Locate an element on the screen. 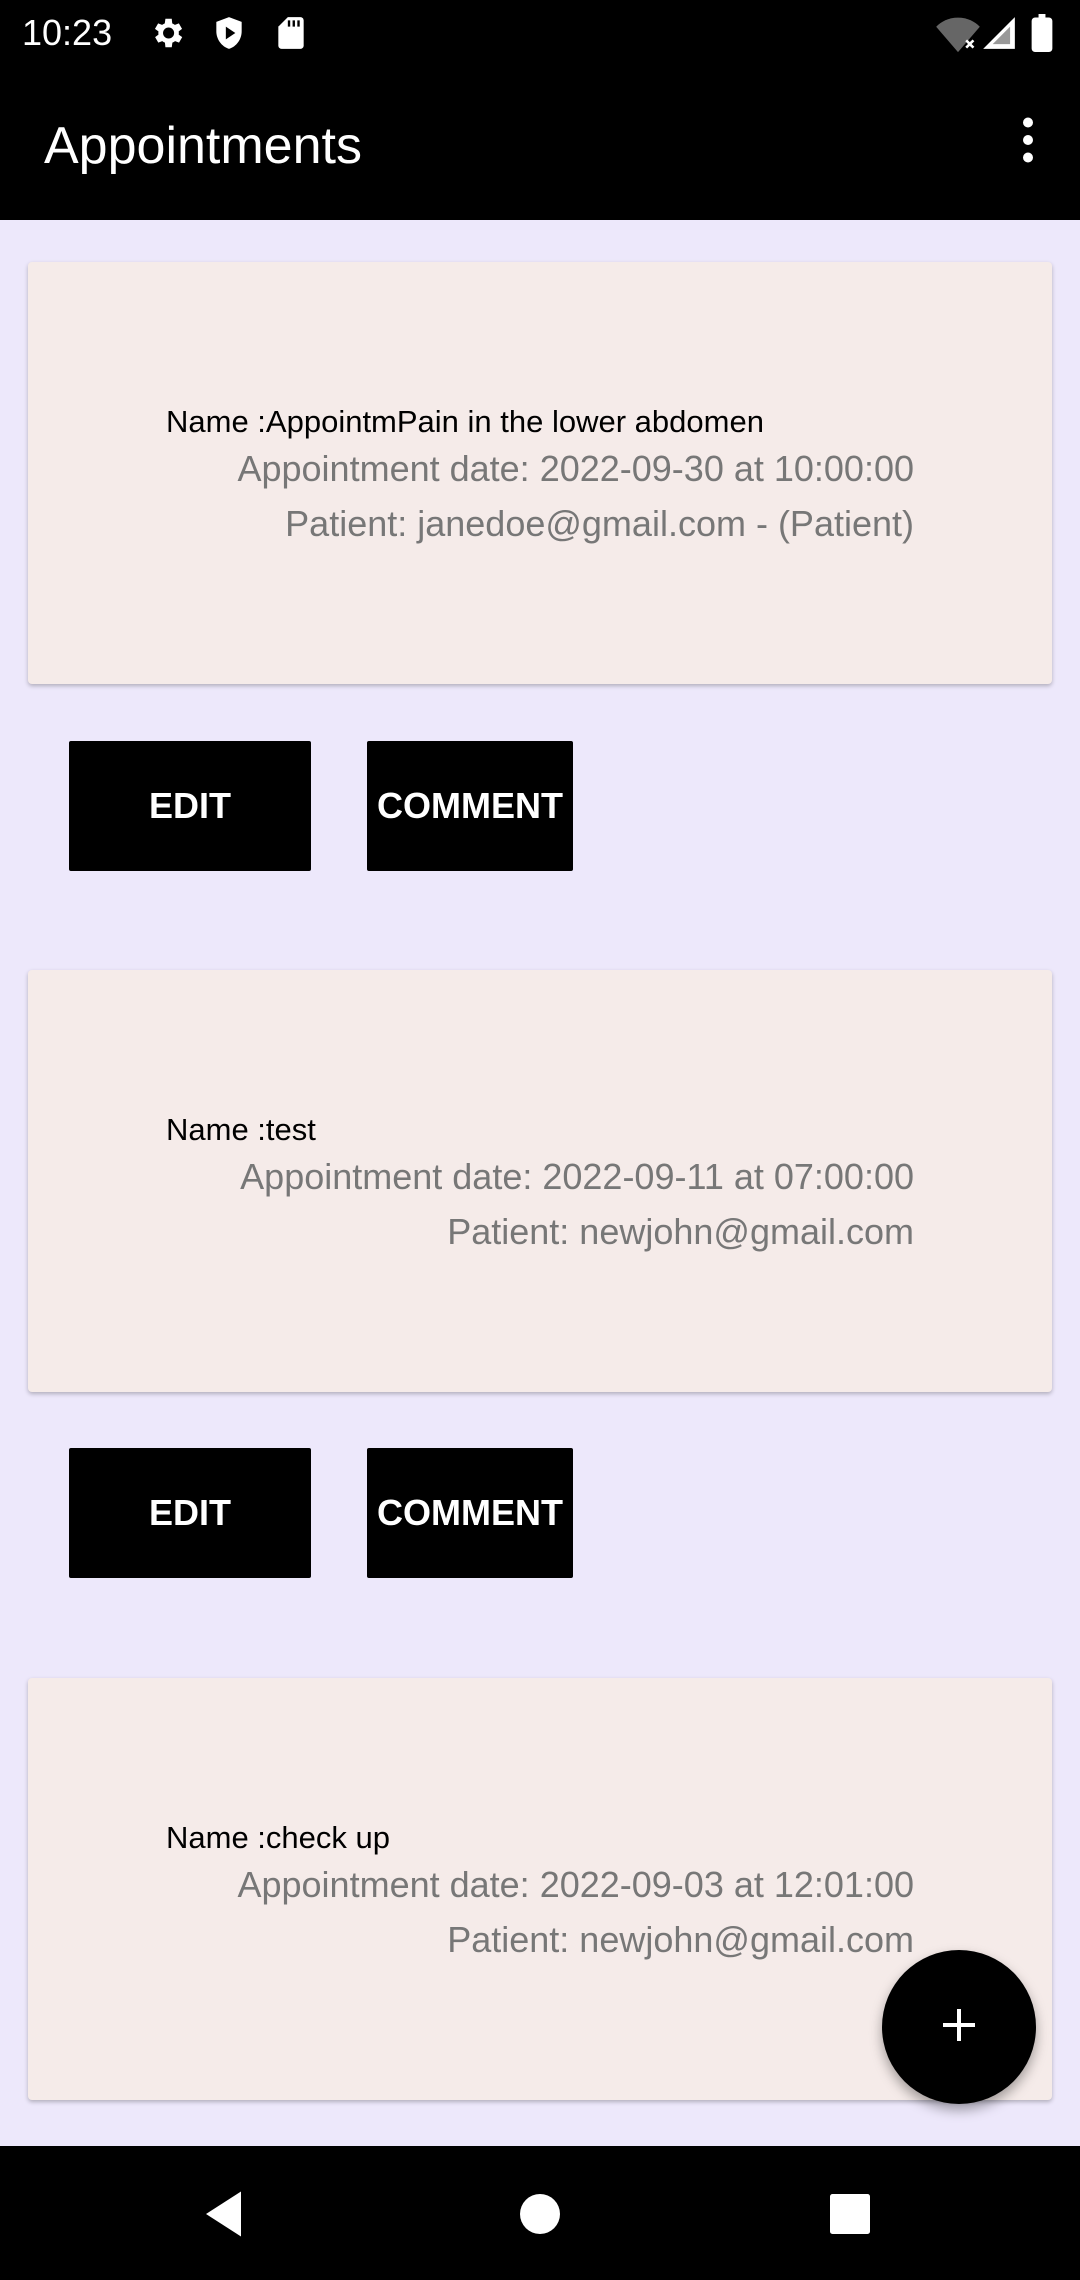  home-icon is located at coordinates (540, 2214).